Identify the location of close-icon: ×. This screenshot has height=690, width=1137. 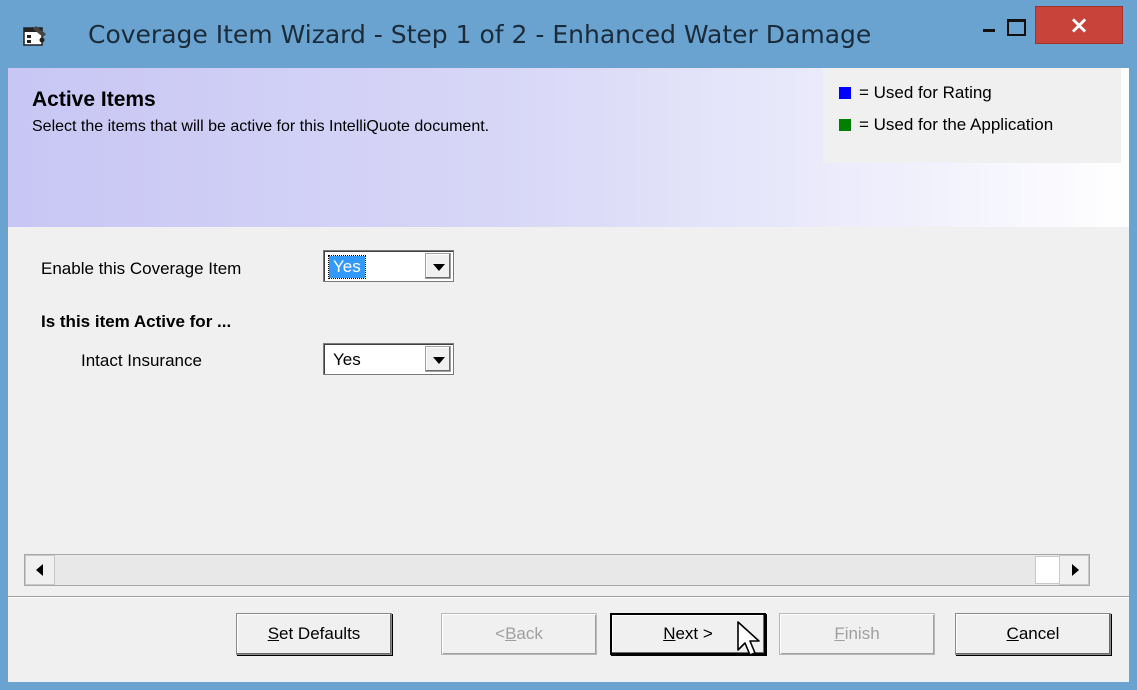
(1079, 25).